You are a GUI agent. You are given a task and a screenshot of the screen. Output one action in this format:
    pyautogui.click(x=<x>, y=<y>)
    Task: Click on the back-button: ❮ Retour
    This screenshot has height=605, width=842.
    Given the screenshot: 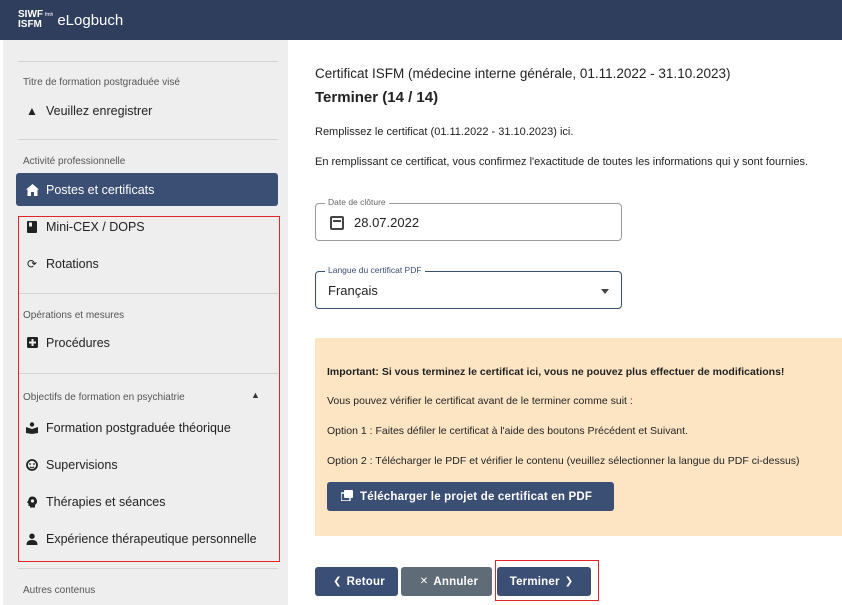 What is the action you would take?
    pyautogui.click(x=356, y=581)
    